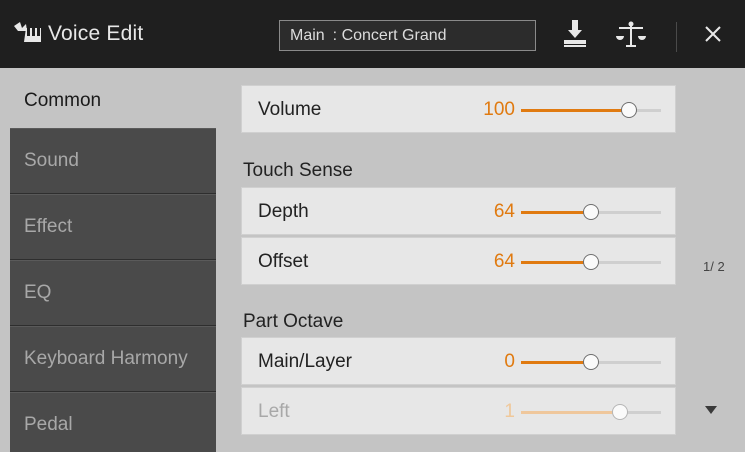 The height and width of the screenshot is (452, 745). What do you see at coordinates (575, 110) in the screenshot?
I see `volume-slider-fill` at bounding box center [575, 110].